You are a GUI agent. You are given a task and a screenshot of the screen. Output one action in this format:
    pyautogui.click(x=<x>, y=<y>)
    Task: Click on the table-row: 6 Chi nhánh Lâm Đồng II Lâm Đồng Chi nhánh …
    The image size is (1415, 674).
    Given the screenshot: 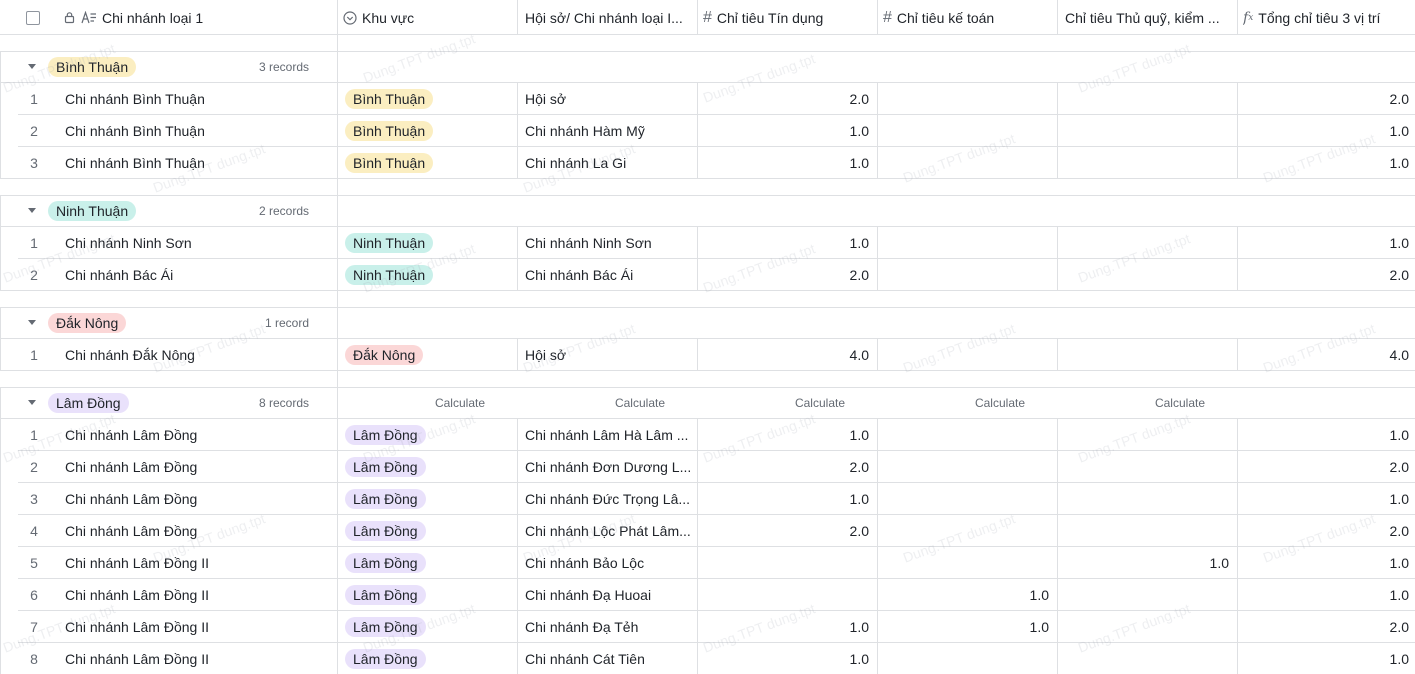 What is the action you would take?
    pyautogui.click(x=707, y=595)
    